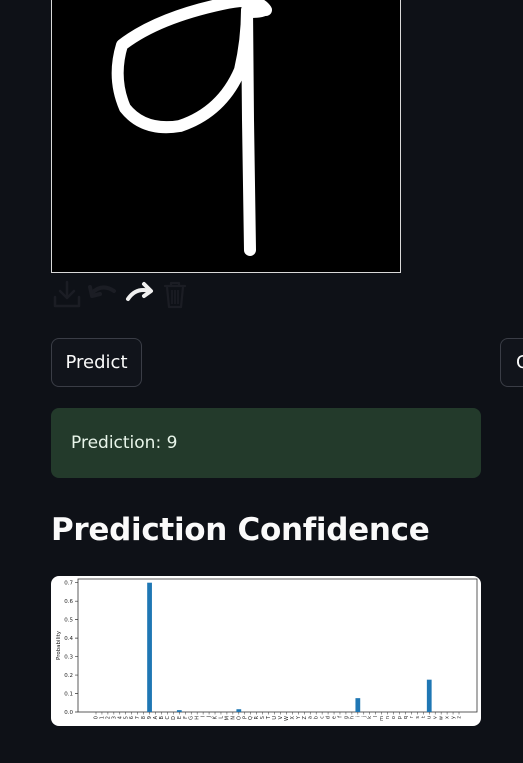 Image resolution: width=523 pixels, height=763 pixels. I want to click on trash-icon, so click(175, 294).